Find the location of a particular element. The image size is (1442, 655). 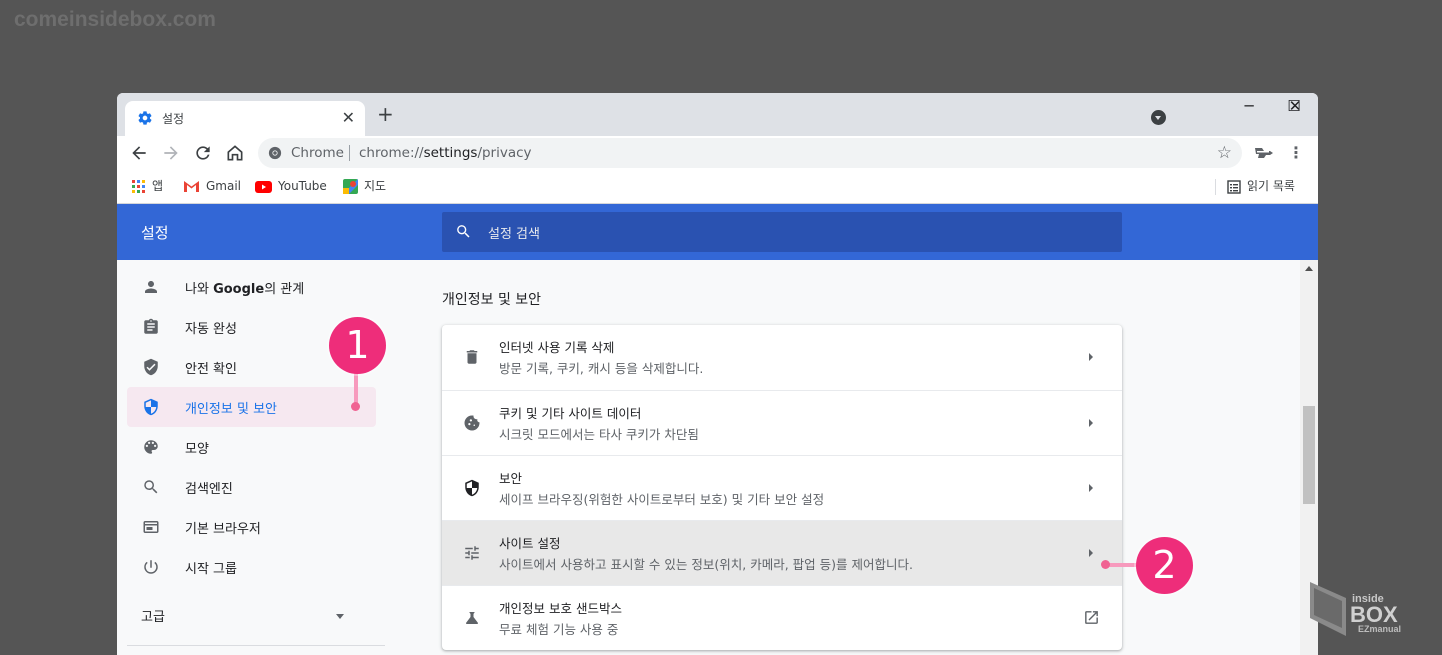

sidebar-item-label: 기본 브라우저 is located at coordinates (223, 529).